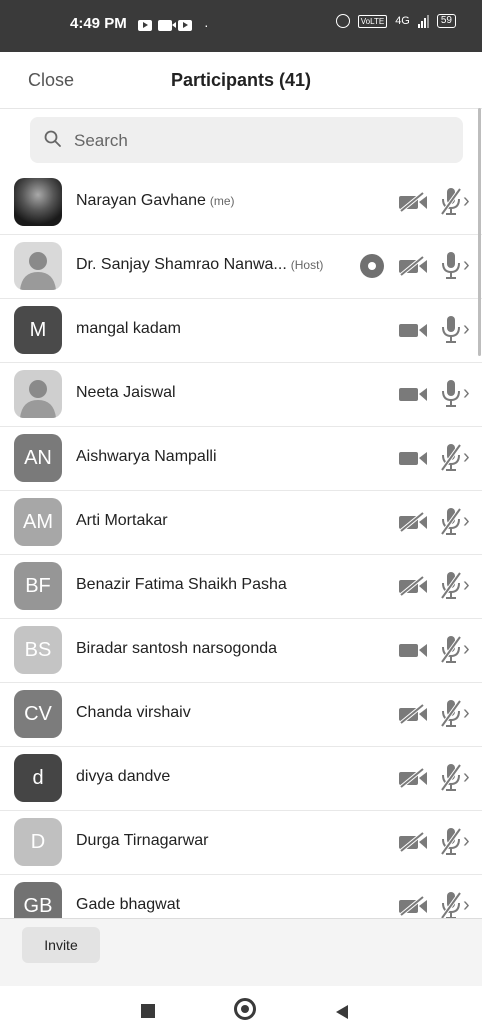 This screenshot has width=482, height=1020. I want to click on bottom-toolbar: Invite, so click(241, 952).